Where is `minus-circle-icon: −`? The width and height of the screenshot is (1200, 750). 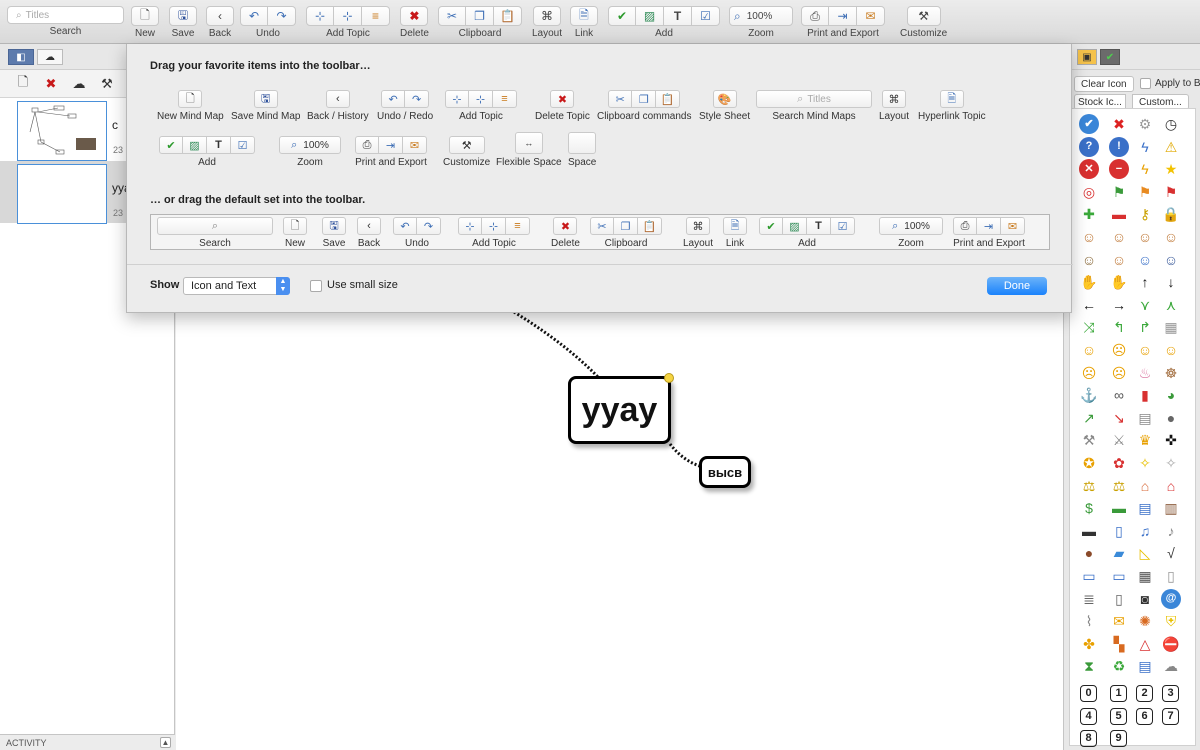
minus-circle-icon: − is located at coordinates (1119, 169).